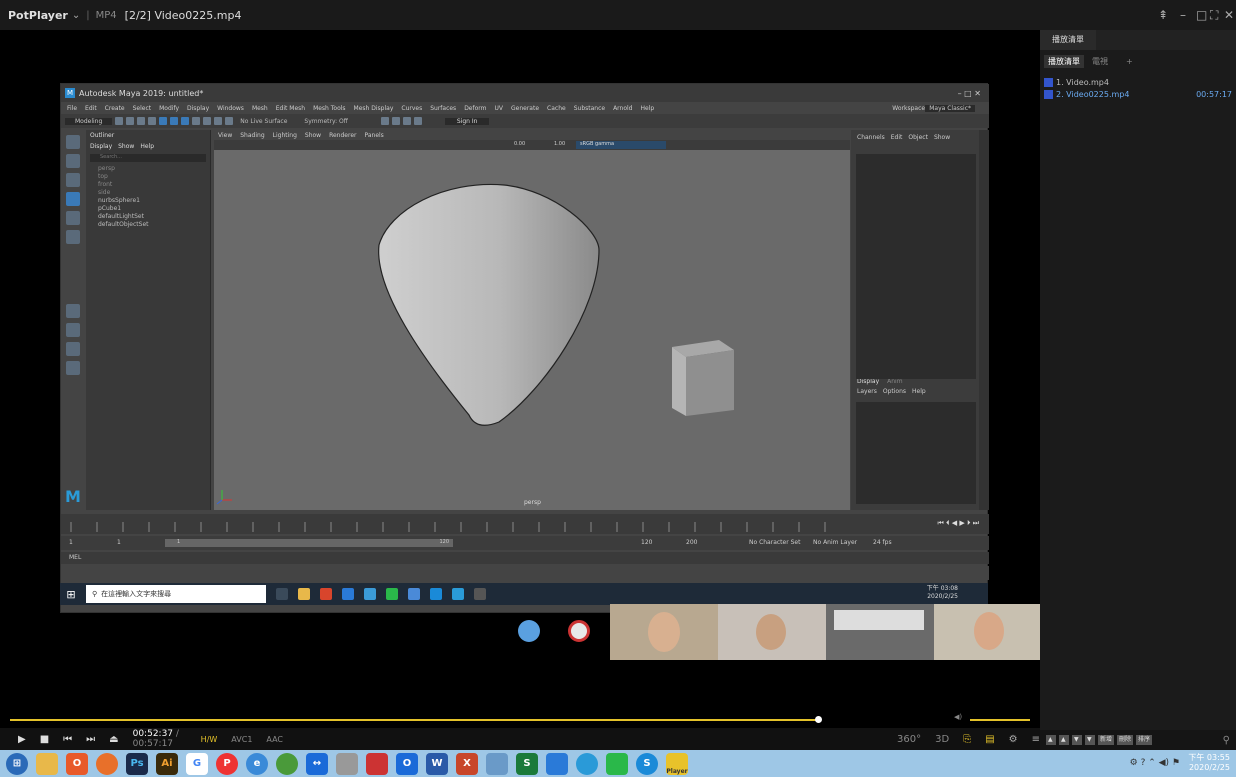  I want to click on maya-menu-item: Arnold, so click(623, 108).